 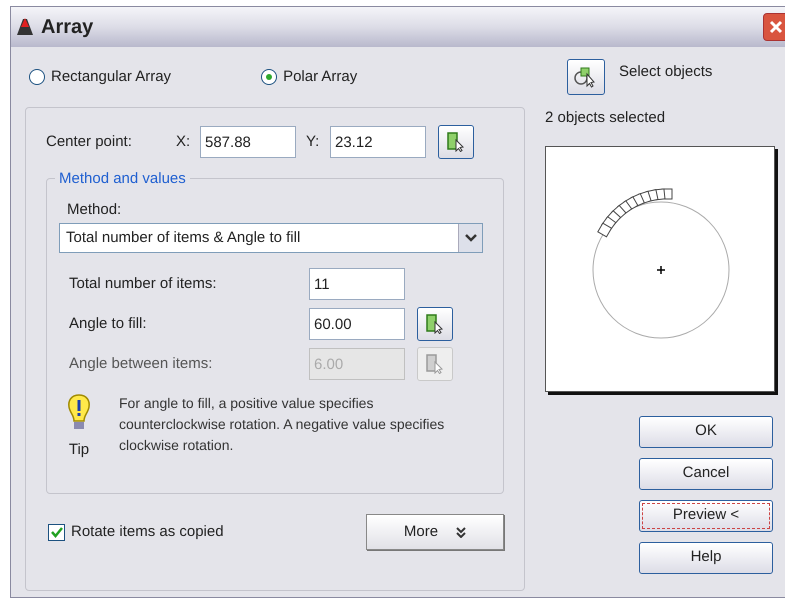 What do you see at coordinates (282, 424) in the screenshot?
I see `tip-text: For angle to fill, a positive value specifies counterclockwise rotation. A negative value specifies clockwise rotation.` at bounding box center [282, 424].